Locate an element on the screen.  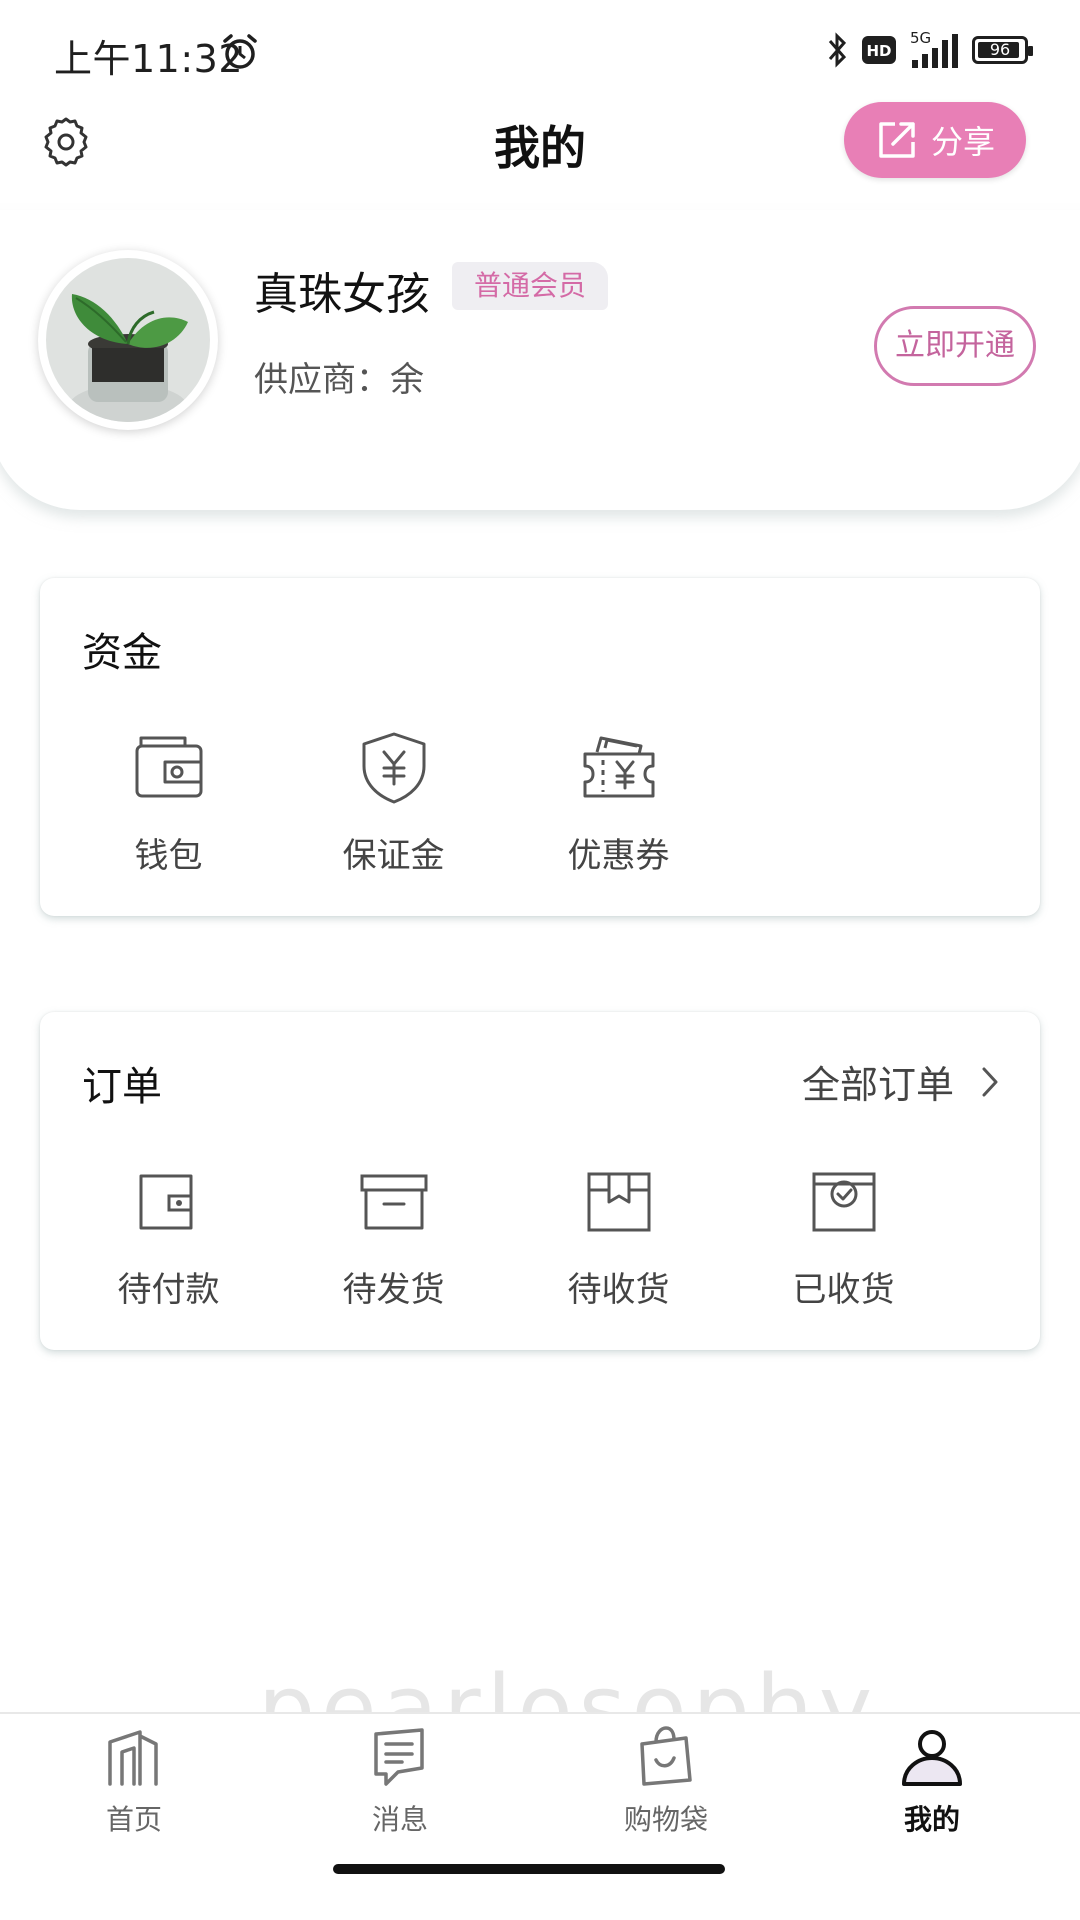
pending-receipt-item: 待收货 is located at coordinates (618, 1236).